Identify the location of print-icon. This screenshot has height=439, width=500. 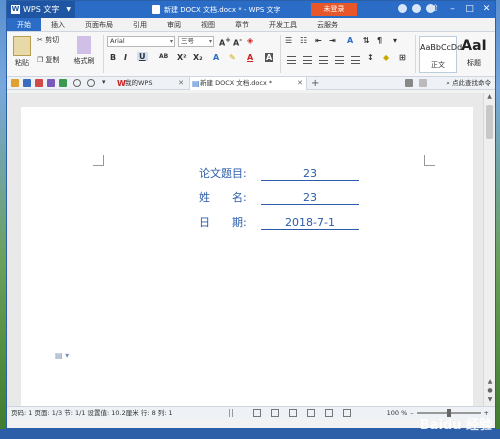
(51, 83).